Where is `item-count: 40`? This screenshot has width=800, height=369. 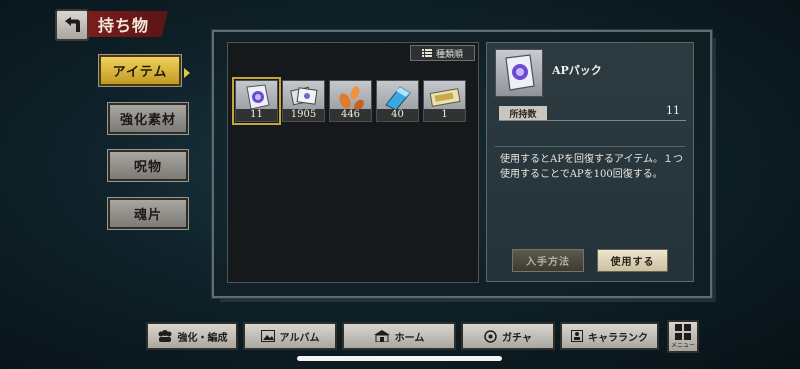
item-count: 40 is located at coordinates (397, 115).